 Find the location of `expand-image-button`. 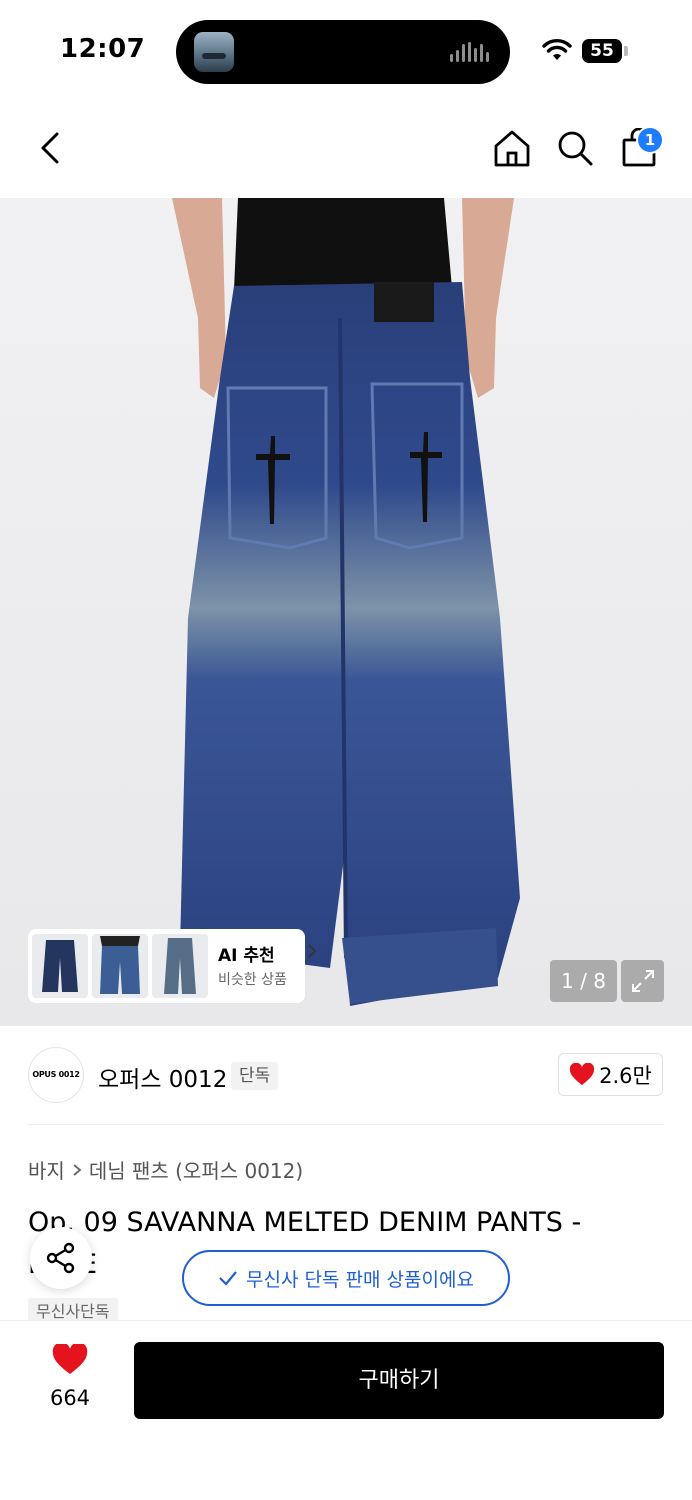

expand-image-button is located at coordinates (642, 981).